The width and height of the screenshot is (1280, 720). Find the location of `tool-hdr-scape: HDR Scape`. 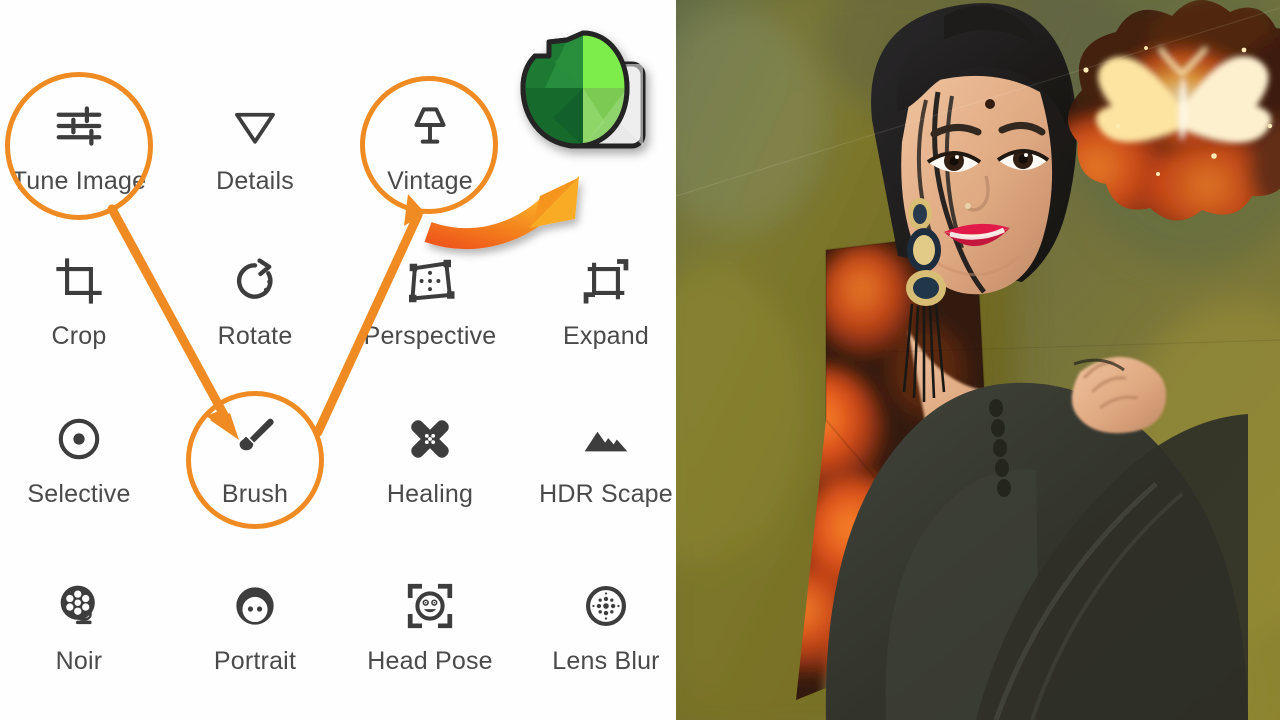

tool-hdr-scape: HDR Scape is located at coordinates (606, 458).